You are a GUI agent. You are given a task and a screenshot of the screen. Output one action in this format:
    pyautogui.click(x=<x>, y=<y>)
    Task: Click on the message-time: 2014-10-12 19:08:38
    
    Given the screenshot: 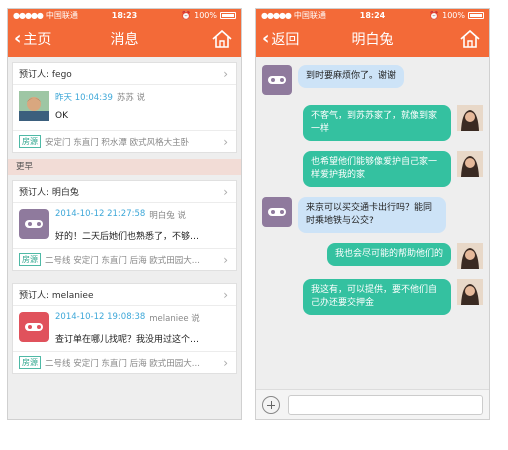 What is the action you would take?
    pyautogui.click(x=100, y=317)
    